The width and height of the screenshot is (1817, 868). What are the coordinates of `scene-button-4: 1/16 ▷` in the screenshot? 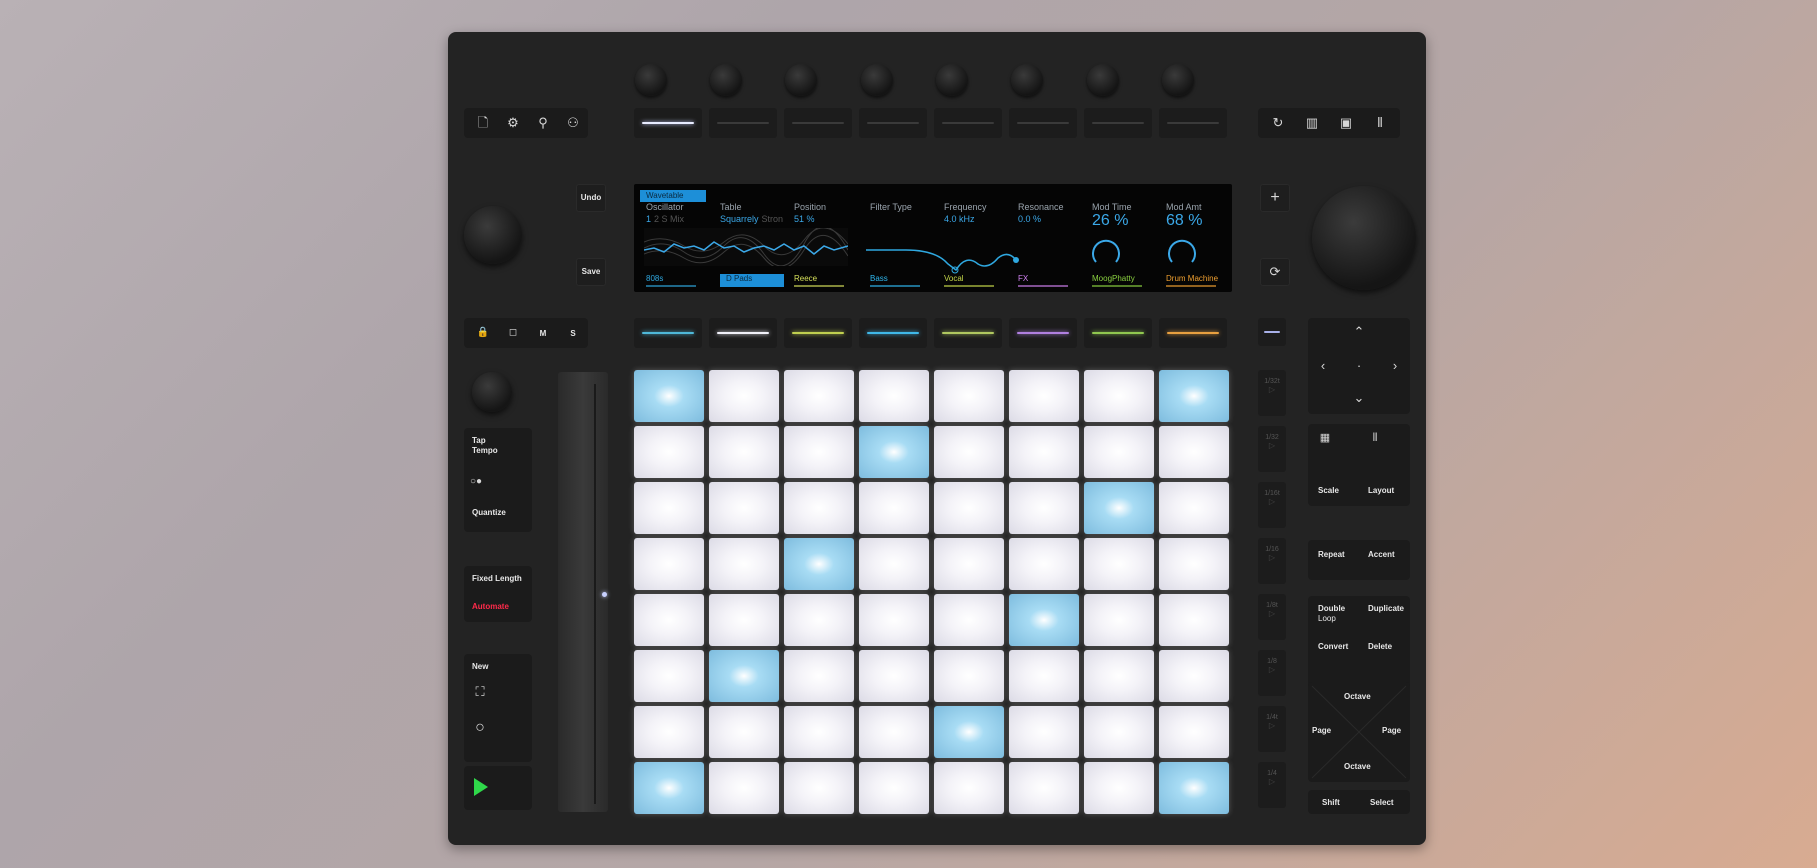 It's located at (1272, 561).